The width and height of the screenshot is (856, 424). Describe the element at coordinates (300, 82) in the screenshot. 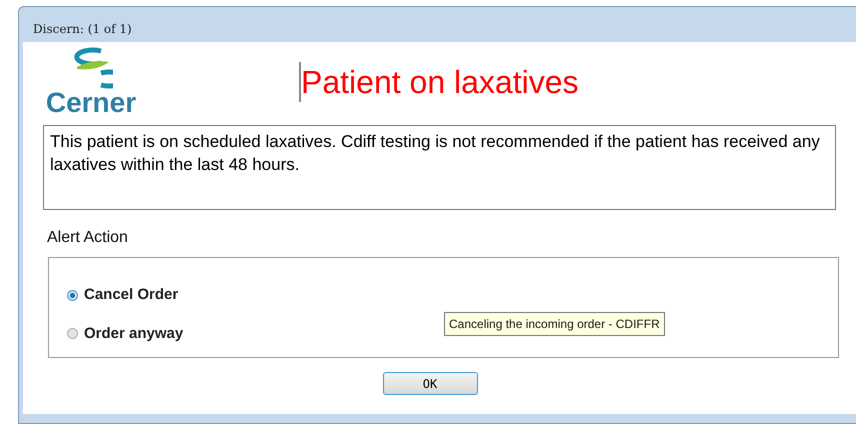

I see `text-cursor` at that location.